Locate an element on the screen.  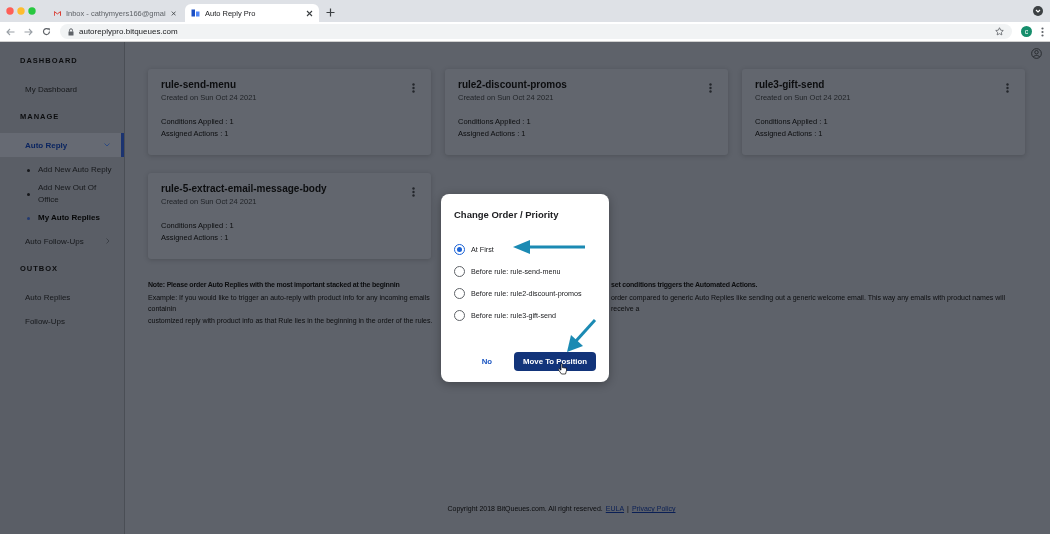
back-icon is located at coordinates (10, 31).